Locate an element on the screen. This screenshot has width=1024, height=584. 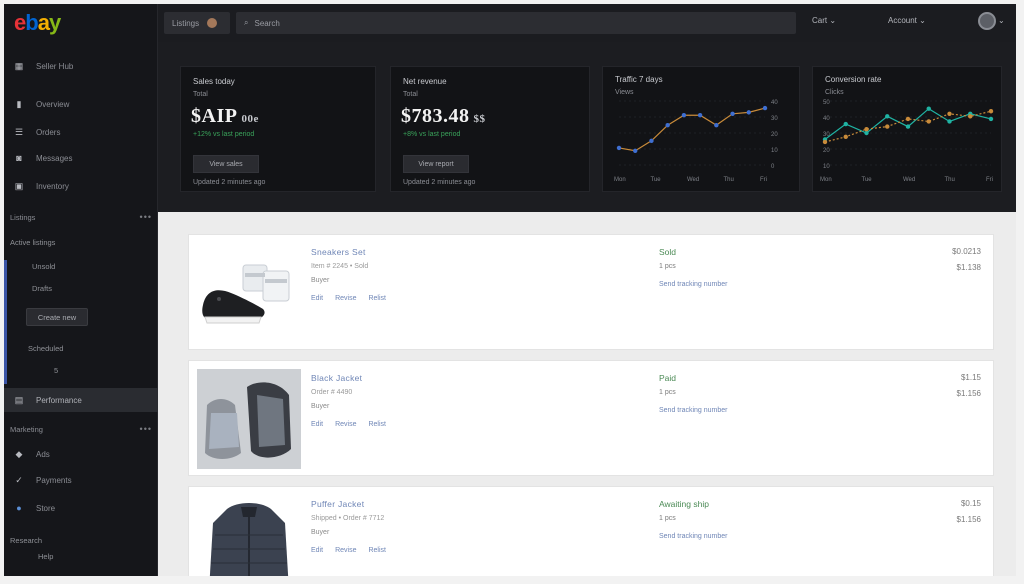
account-menu: Account ⌄ is located at coordinates (907, 20).